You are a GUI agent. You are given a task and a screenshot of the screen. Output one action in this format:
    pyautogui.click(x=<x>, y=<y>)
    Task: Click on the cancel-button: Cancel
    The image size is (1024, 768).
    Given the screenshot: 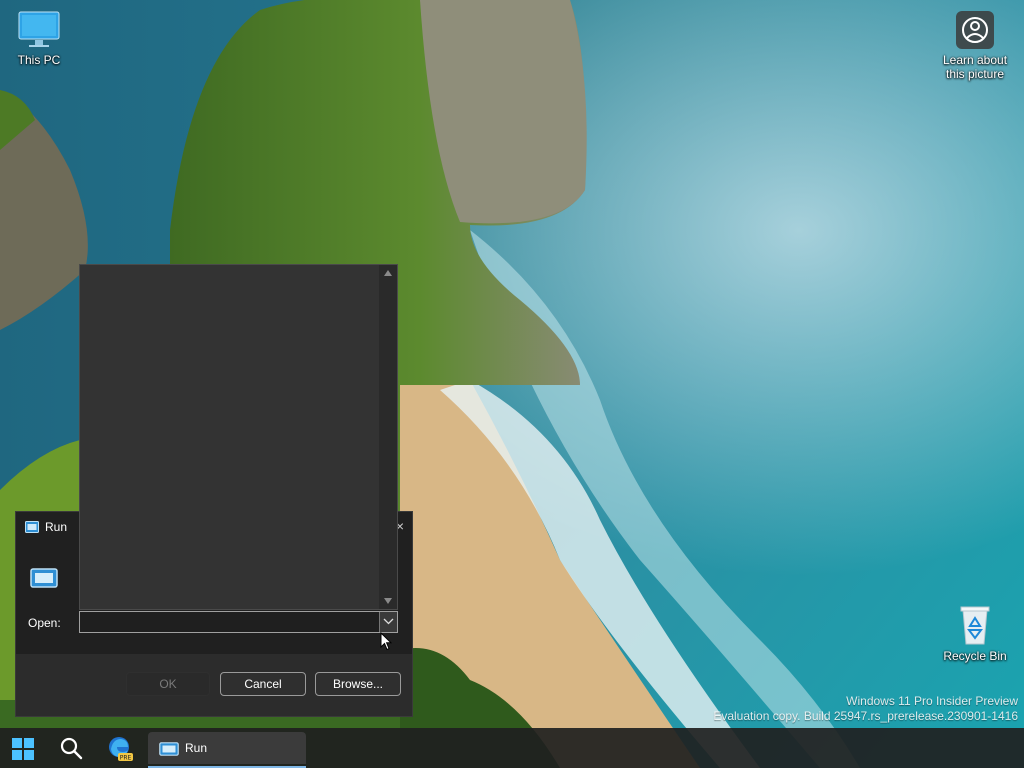 What is the action you would take?
    pyautogui.click(x=263, y=684)
    